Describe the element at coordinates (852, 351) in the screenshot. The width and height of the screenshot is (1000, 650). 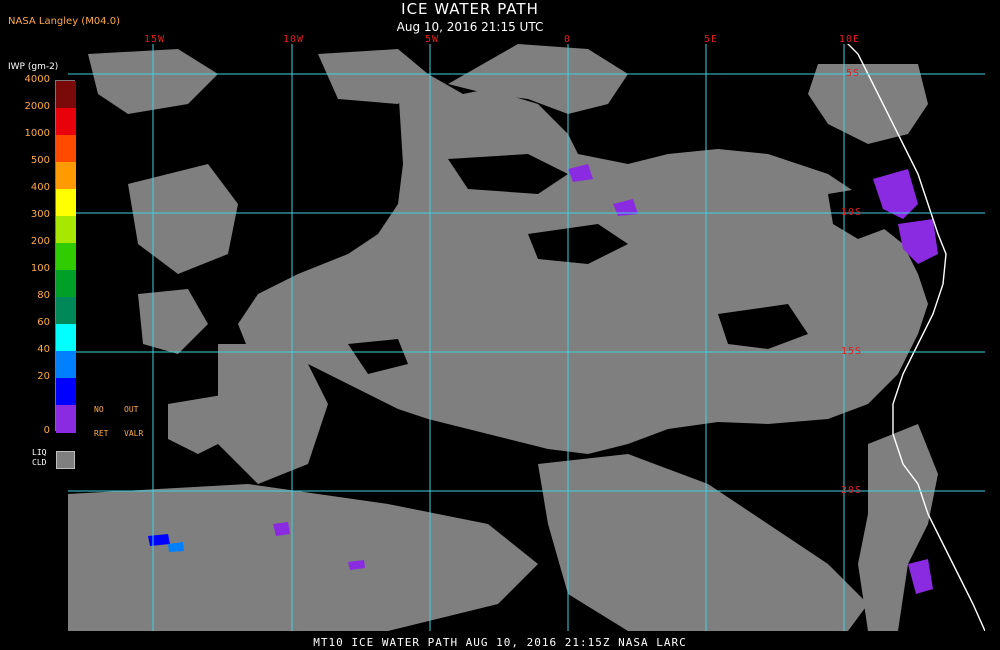
I see `lat-label-15s: 15S` at that location.